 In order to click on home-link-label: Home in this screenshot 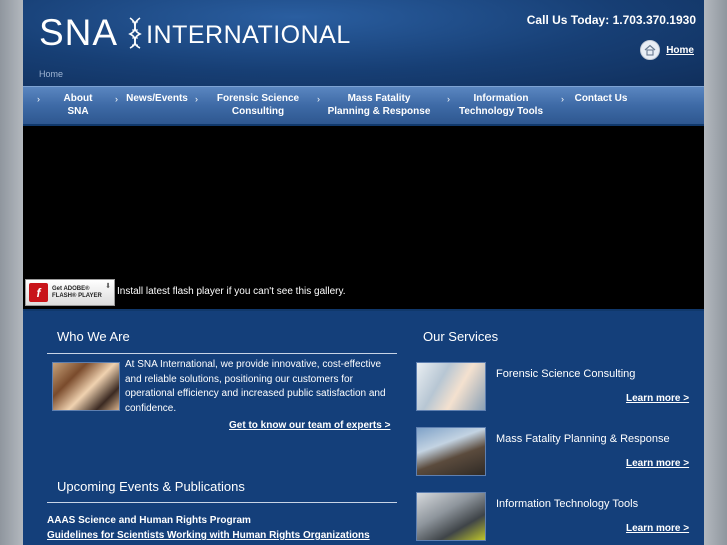, I will do `click(680, 50)`.